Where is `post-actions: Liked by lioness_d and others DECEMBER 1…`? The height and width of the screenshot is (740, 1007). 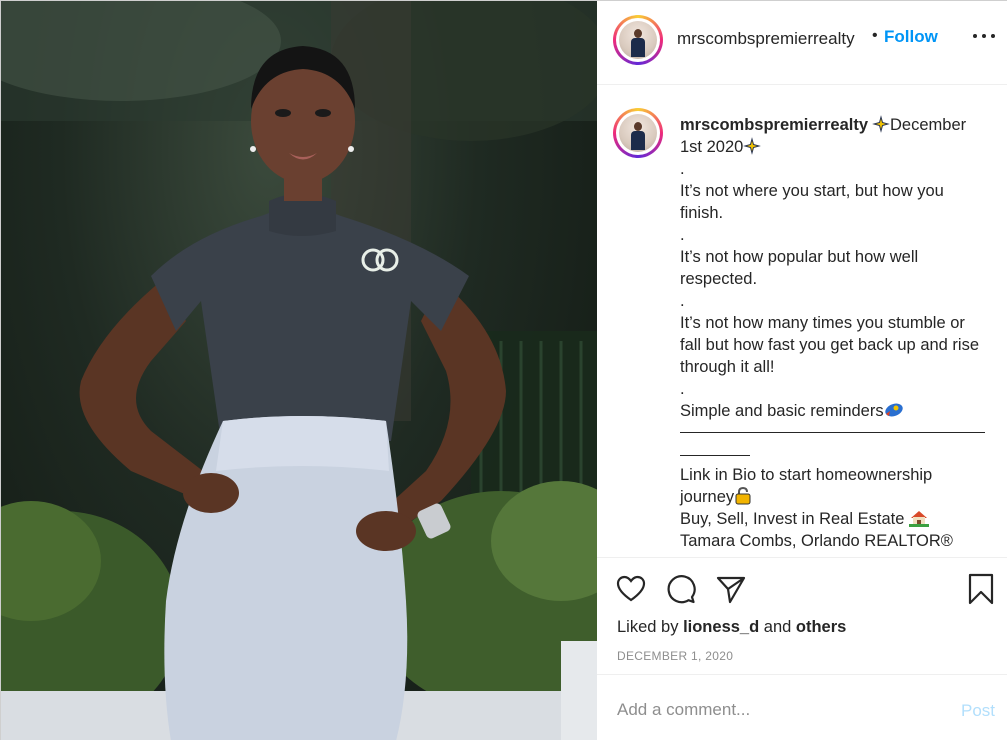 post-actions: Liked by lioness_d and others DECEMBER 1… is located at coordinates (802, 648).